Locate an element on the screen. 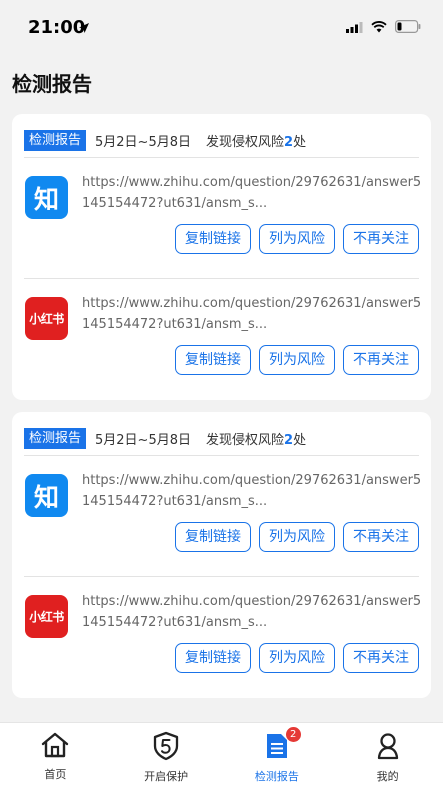 This screenshot has height=793, width=443. tab-profile: 我的 is located at coordinates (387, 758).